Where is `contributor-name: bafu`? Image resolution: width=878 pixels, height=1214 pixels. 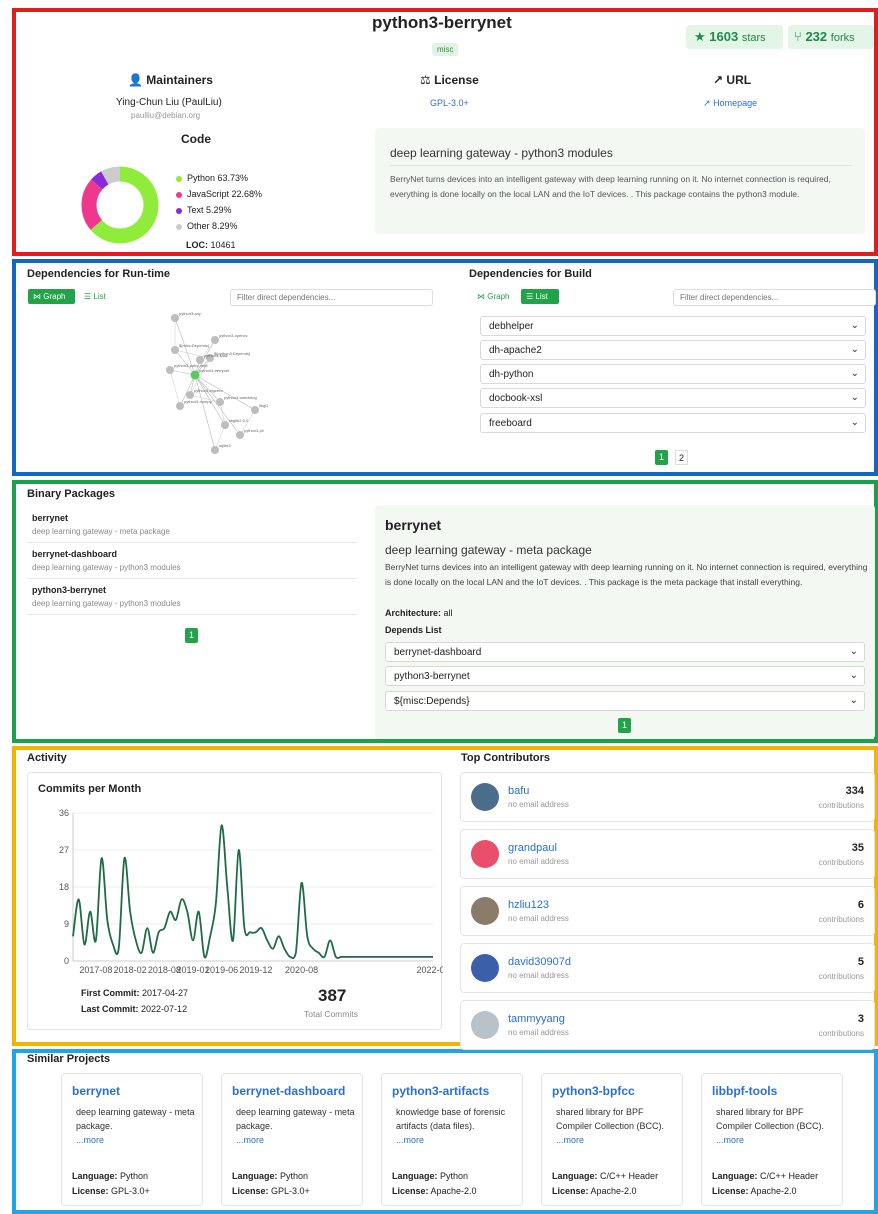 contributor-name: bafu is located at coordinates (518, 791).